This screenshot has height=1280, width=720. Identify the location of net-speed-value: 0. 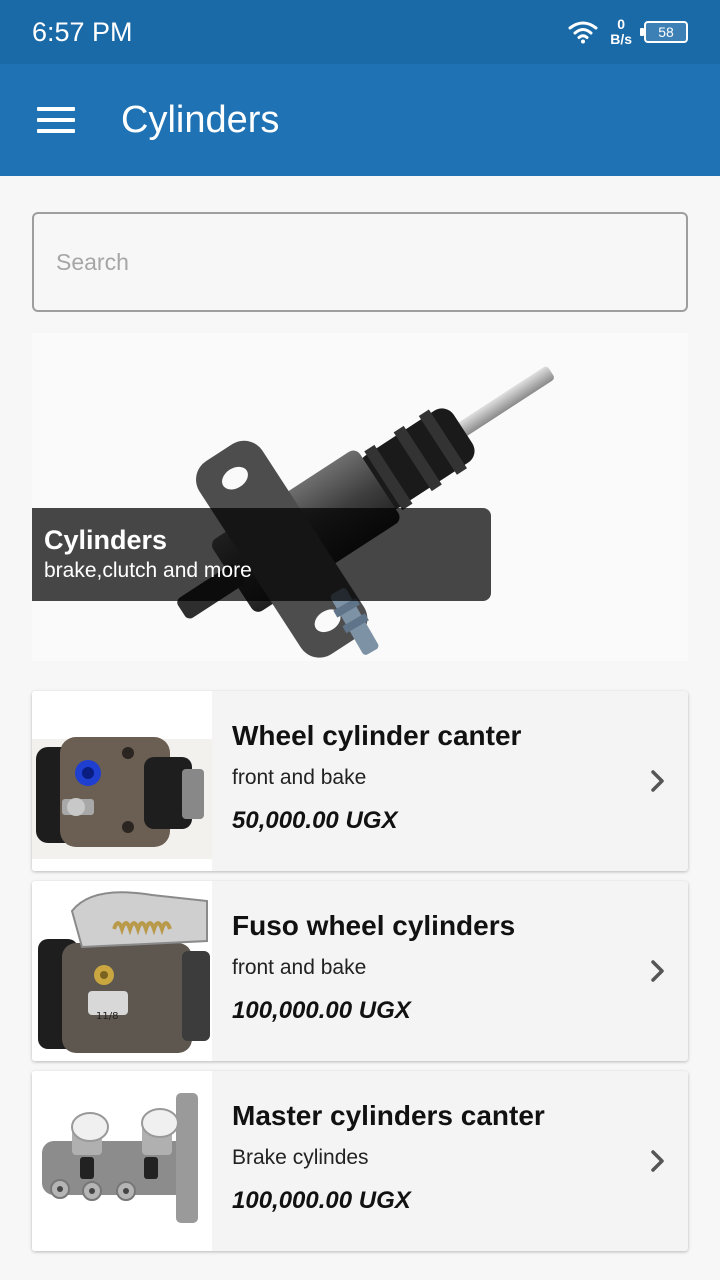
(621, 24).